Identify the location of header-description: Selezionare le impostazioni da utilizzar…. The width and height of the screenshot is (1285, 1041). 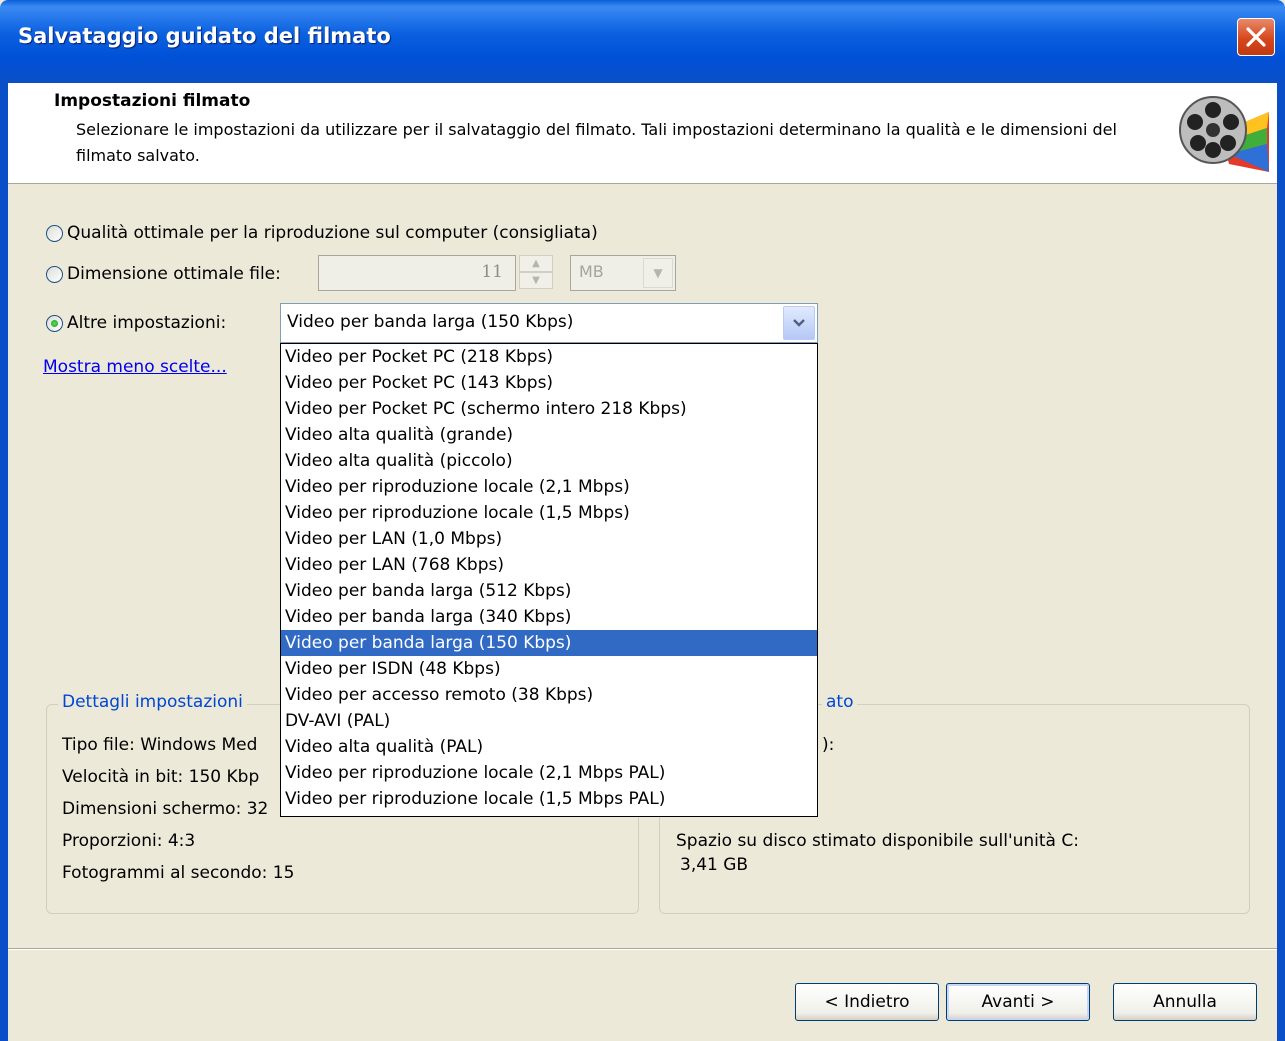
(596, 142).